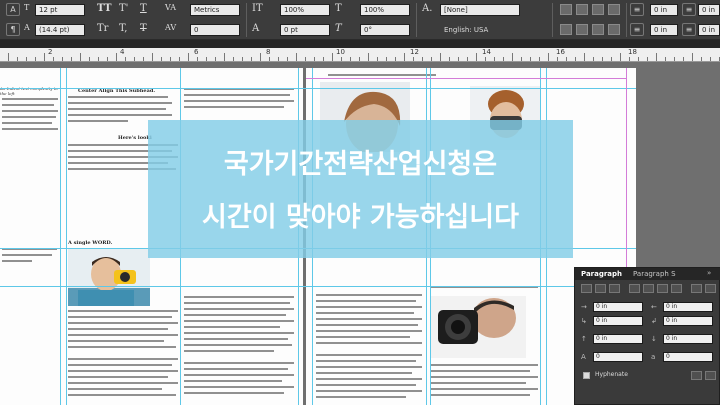 The width and height of the screenshot is (720, 405). What do you see at coordinates (215, 10) in the screenshot?
I see `kerning-field: Metrics` at bounding box center [215, 10].